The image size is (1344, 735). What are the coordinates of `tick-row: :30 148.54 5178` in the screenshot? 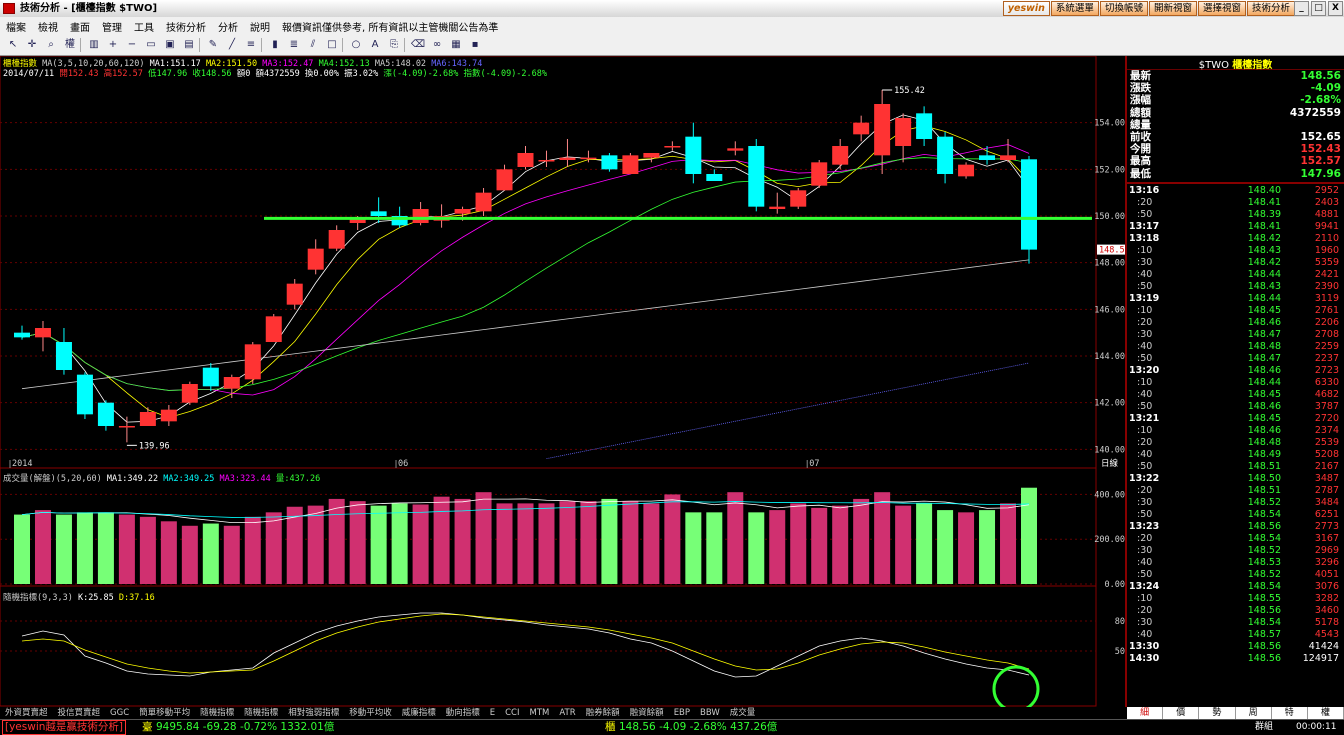 It's located at (1235, 622).